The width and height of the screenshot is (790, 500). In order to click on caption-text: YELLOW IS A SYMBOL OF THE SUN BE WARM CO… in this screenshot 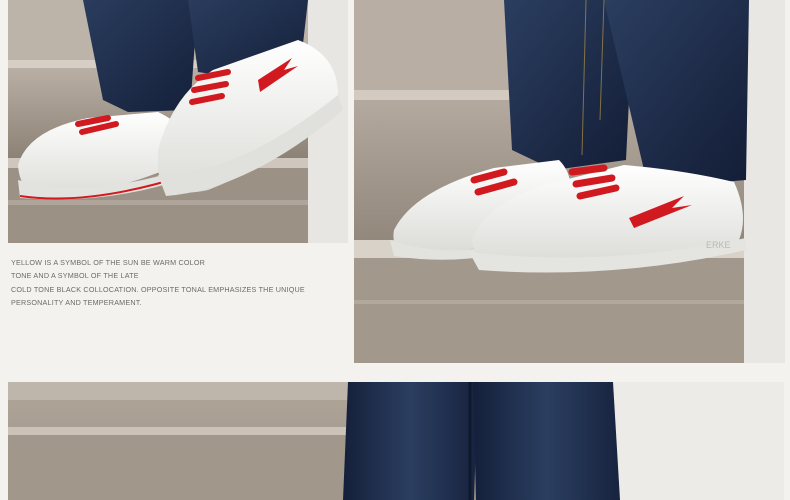, I will do `click(176, 283)`.